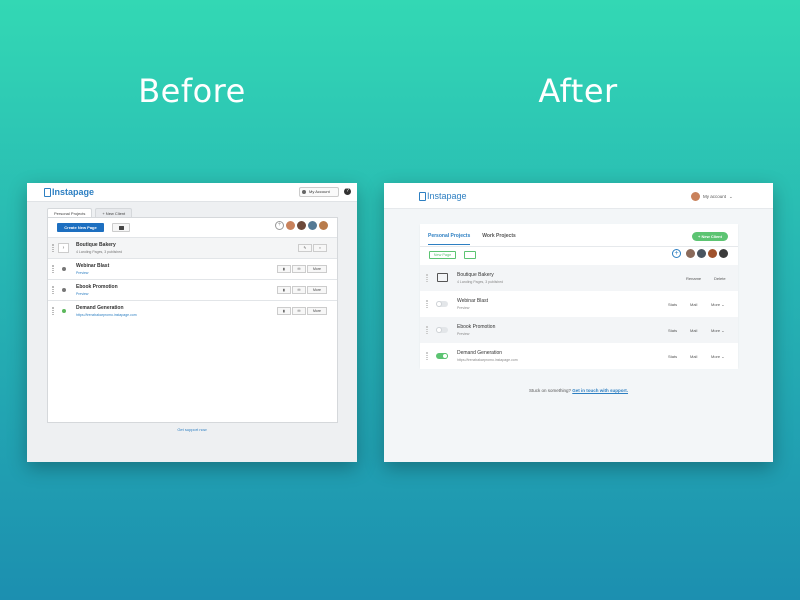  Describe the element at coordinates (600, 390) in the screenshot. I see `support-link: Get in touch with support.` at that location.